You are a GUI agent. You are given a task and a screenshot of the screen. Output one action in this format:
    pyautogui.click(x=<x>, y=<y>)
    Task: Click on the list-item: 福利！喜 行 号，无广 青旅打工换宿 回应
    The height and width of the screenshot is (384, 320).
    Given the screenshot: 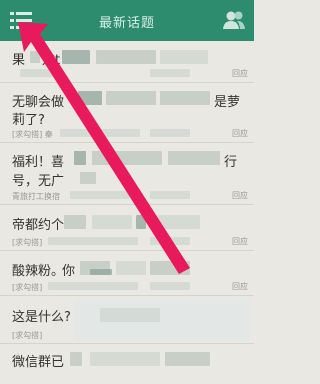 What is the action you would take?
    pyautogui.click(x=127, y=174)
    